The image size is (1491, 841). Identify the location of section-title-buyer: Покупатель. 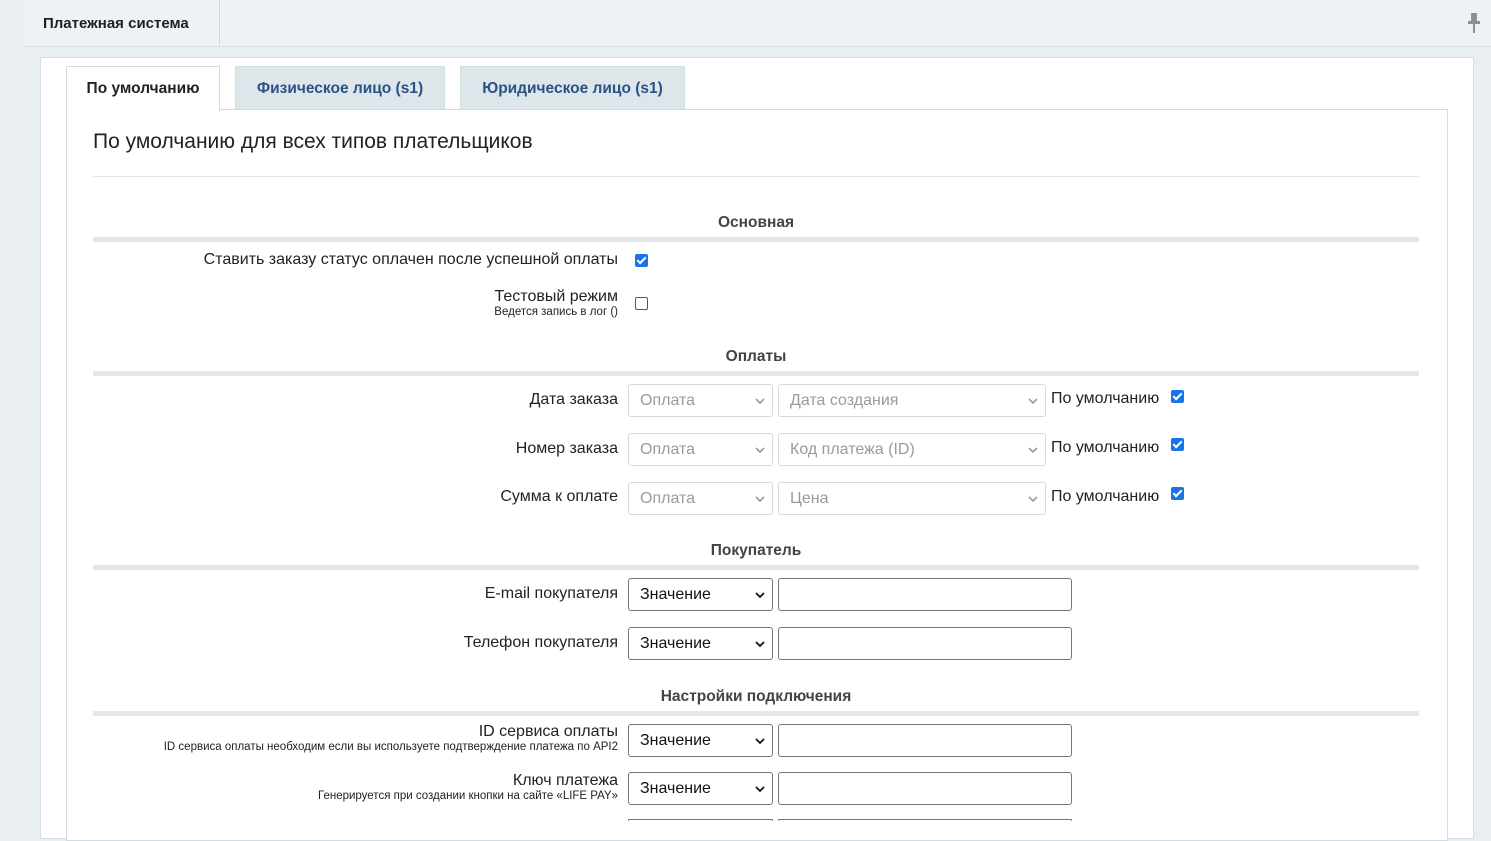
(756, 550).